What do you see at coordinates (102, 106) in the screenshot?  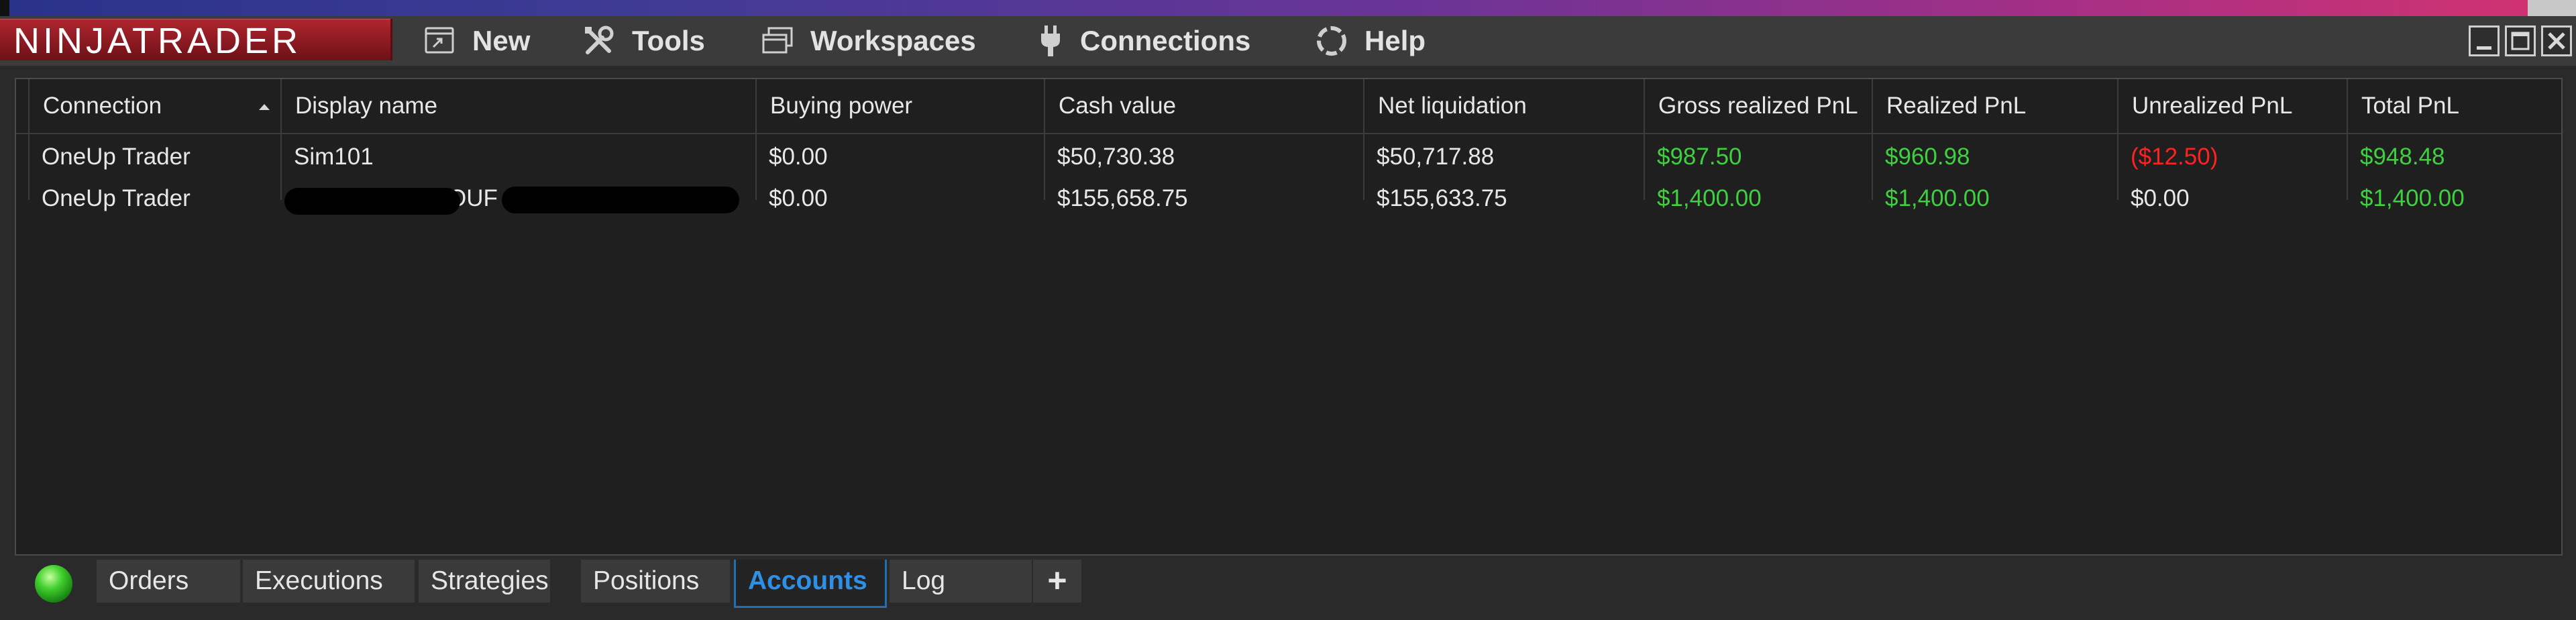 I see `col-header-connection-label: Connection` at bounding box center [102, 106].